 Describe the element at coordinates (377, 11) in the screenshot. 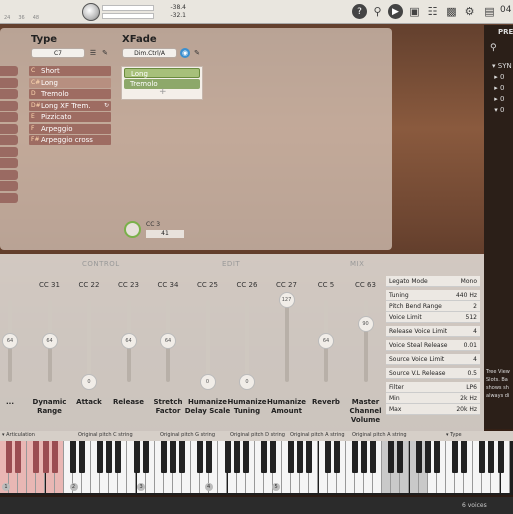

I see `location-icon: ⚲` at that location.